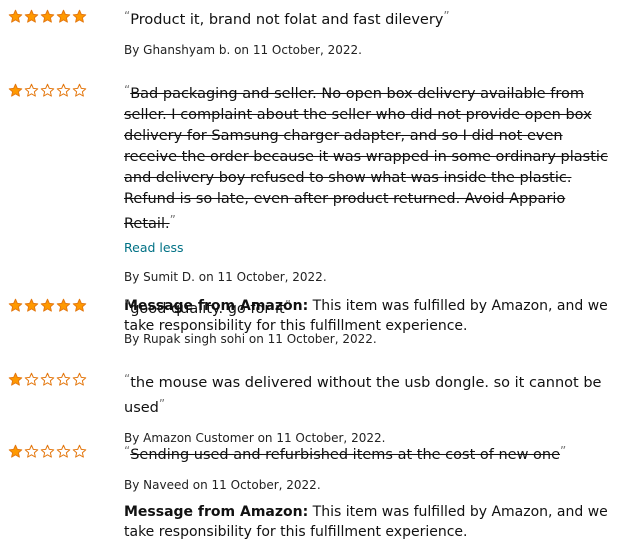 The width and height of the screenshot is (618, 542). Describe the element at coordinates (225, 277) in the screenshot. I see `review-byline: By Sumit D. on 11 October, 2022.` at that location.